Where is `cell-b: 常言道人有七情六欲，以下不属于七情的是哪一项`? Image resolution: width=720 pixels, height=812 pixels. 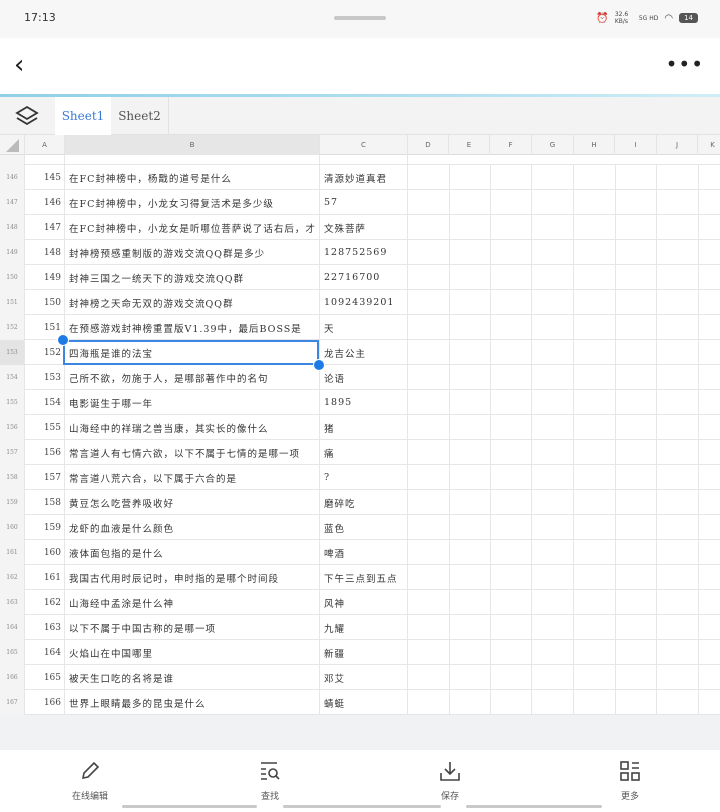
cell-b: 常言道人有七情六欲，以下不属于七情的是哪一项 is located at coordinates (192, 452).